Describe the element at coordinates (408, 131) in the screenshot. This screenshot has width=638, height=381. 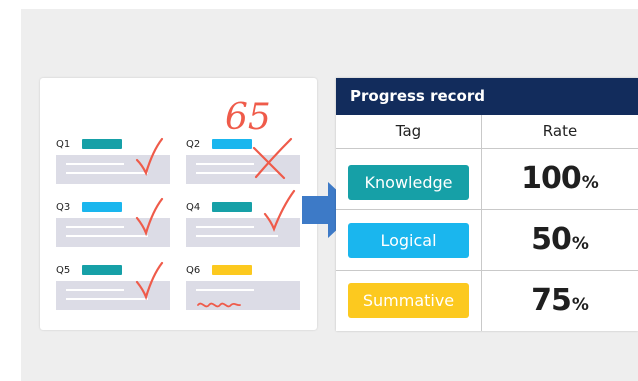
I see `column-header-tag: Tag` at that location.